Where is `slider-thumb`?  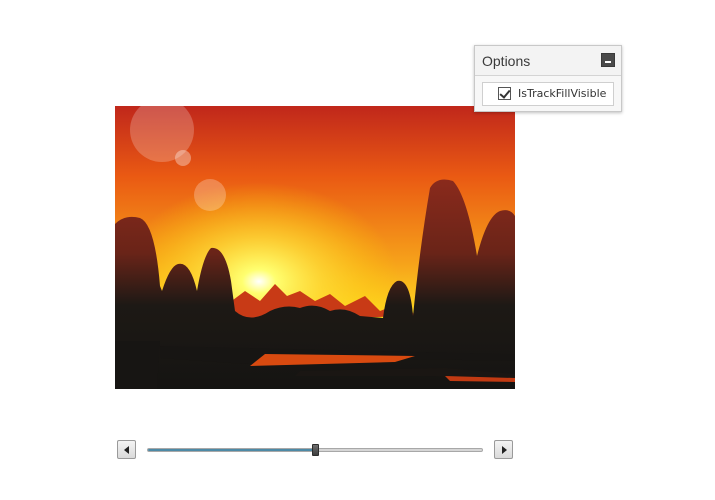
slider-thumb is located at coordinates (315, 450).